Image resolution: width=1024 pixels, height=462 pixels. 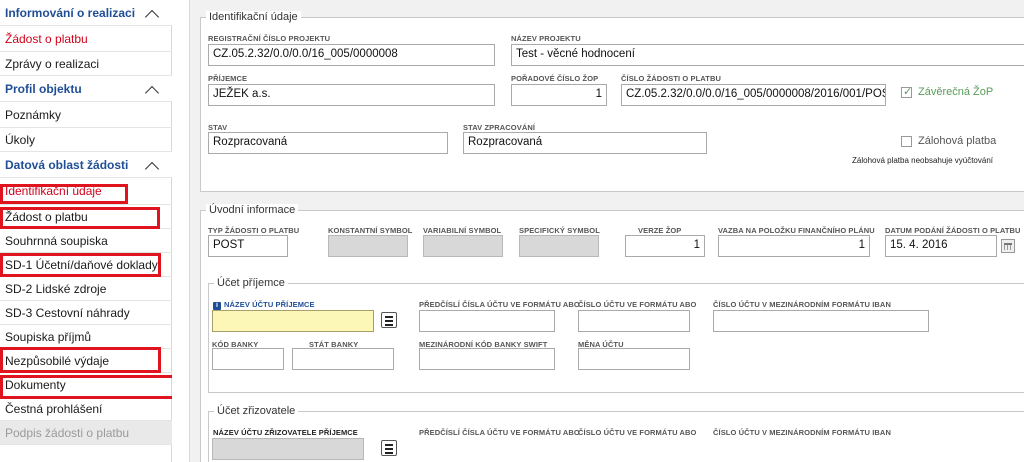 I want to click on sidebar-item-podpis: Podpis žádosti o platbu, so click(x=86, y=433).